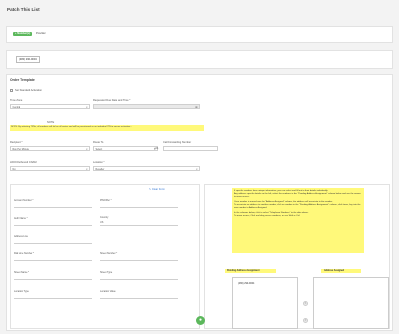 The height and width of the screenshot is (334, 399). What do you see at coordinates (112, 100) in the screenshot?
I see `requested-due-label: Requested Due Date and Time *` at bounding box center [112, 100].